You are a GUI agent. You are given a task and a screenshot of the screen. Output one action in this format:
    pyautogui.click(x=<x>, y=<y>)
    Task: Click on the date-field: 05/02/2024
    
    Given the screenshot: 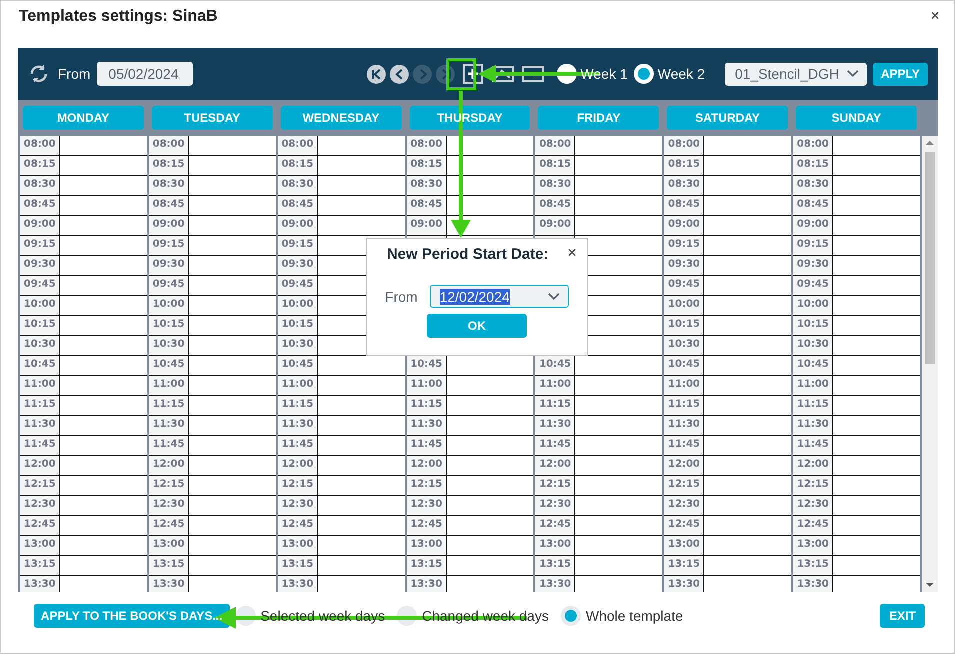 What is the action you would take?
    pyautogui.click(x=144, y=74)
    